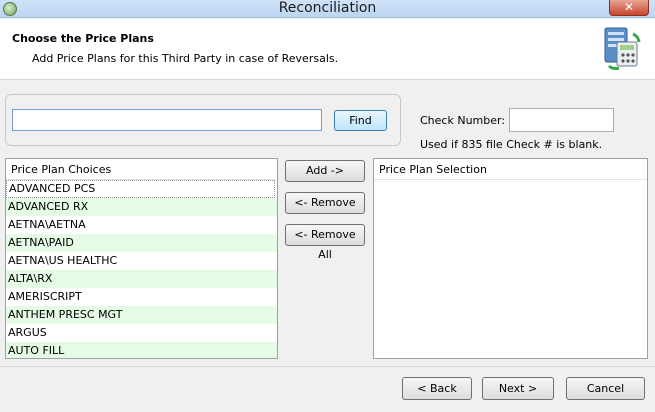 The image size is (655, 412). I want to click on list-item: ALTA\RX, so click(141, 279).